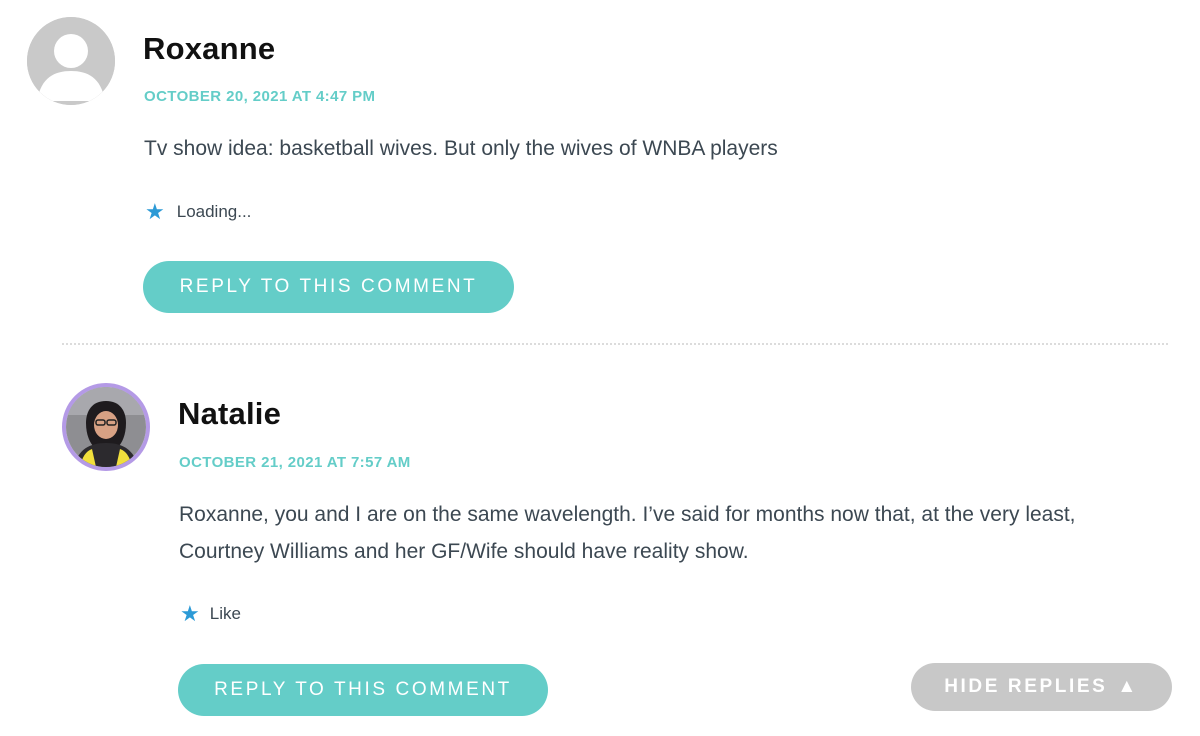 The width and height of the screenshot is (1200, 736). Describe the element at coordinates (106, 427) in the screenshot. I see `user-photo-avatar` at that location.